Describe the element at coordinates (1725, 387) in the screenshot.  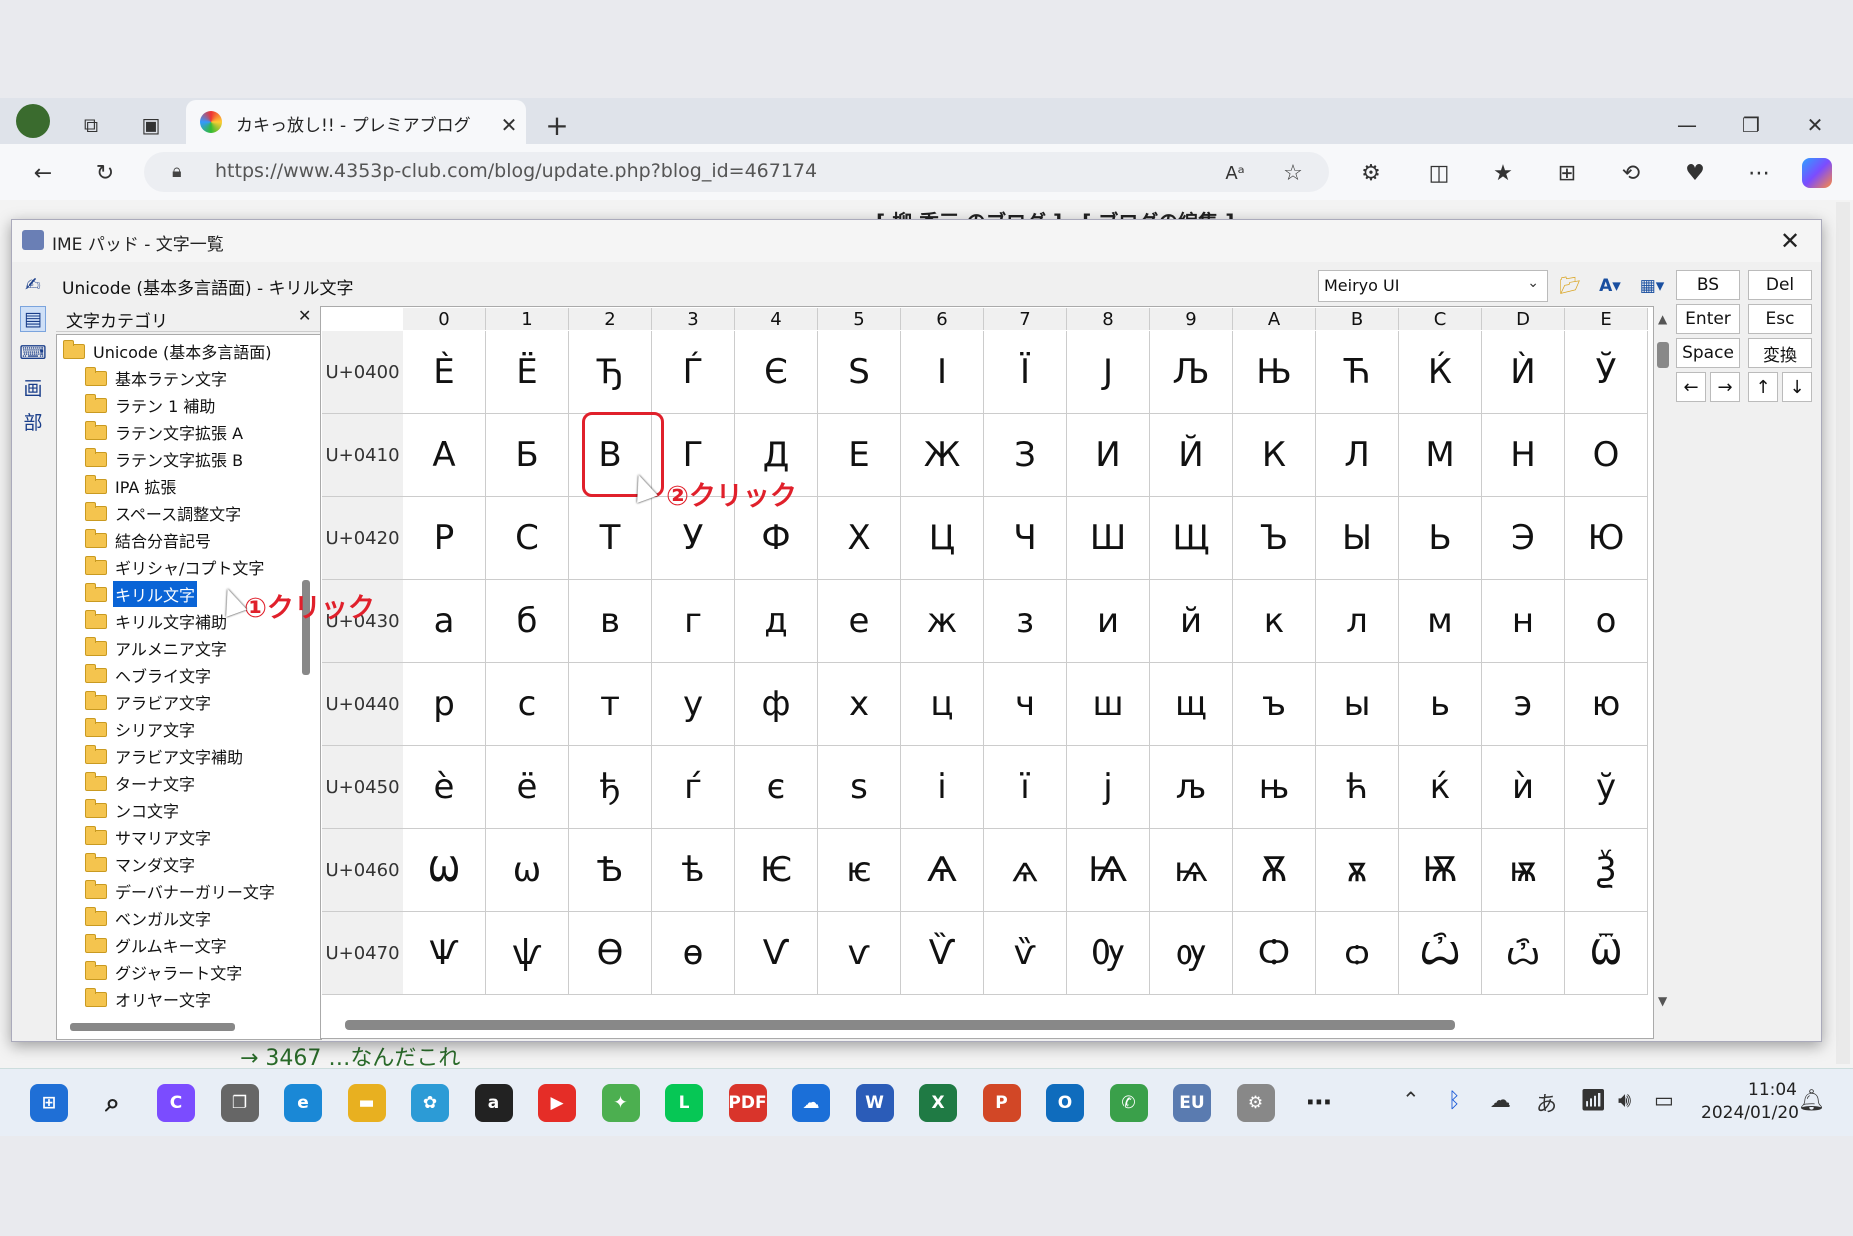
I see `right-arrow-key: →` at that location.